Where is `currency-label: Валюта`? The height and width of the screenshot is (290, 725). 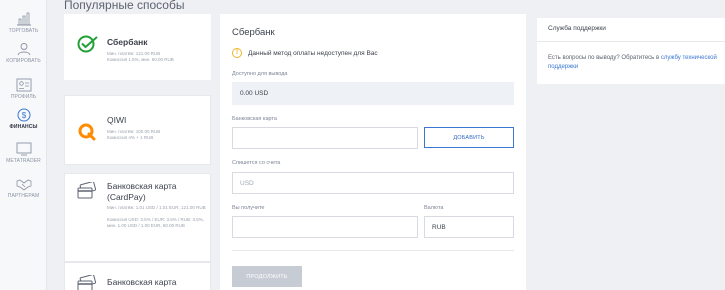
currency-label: Валюта is located at coordinates (434, 208).